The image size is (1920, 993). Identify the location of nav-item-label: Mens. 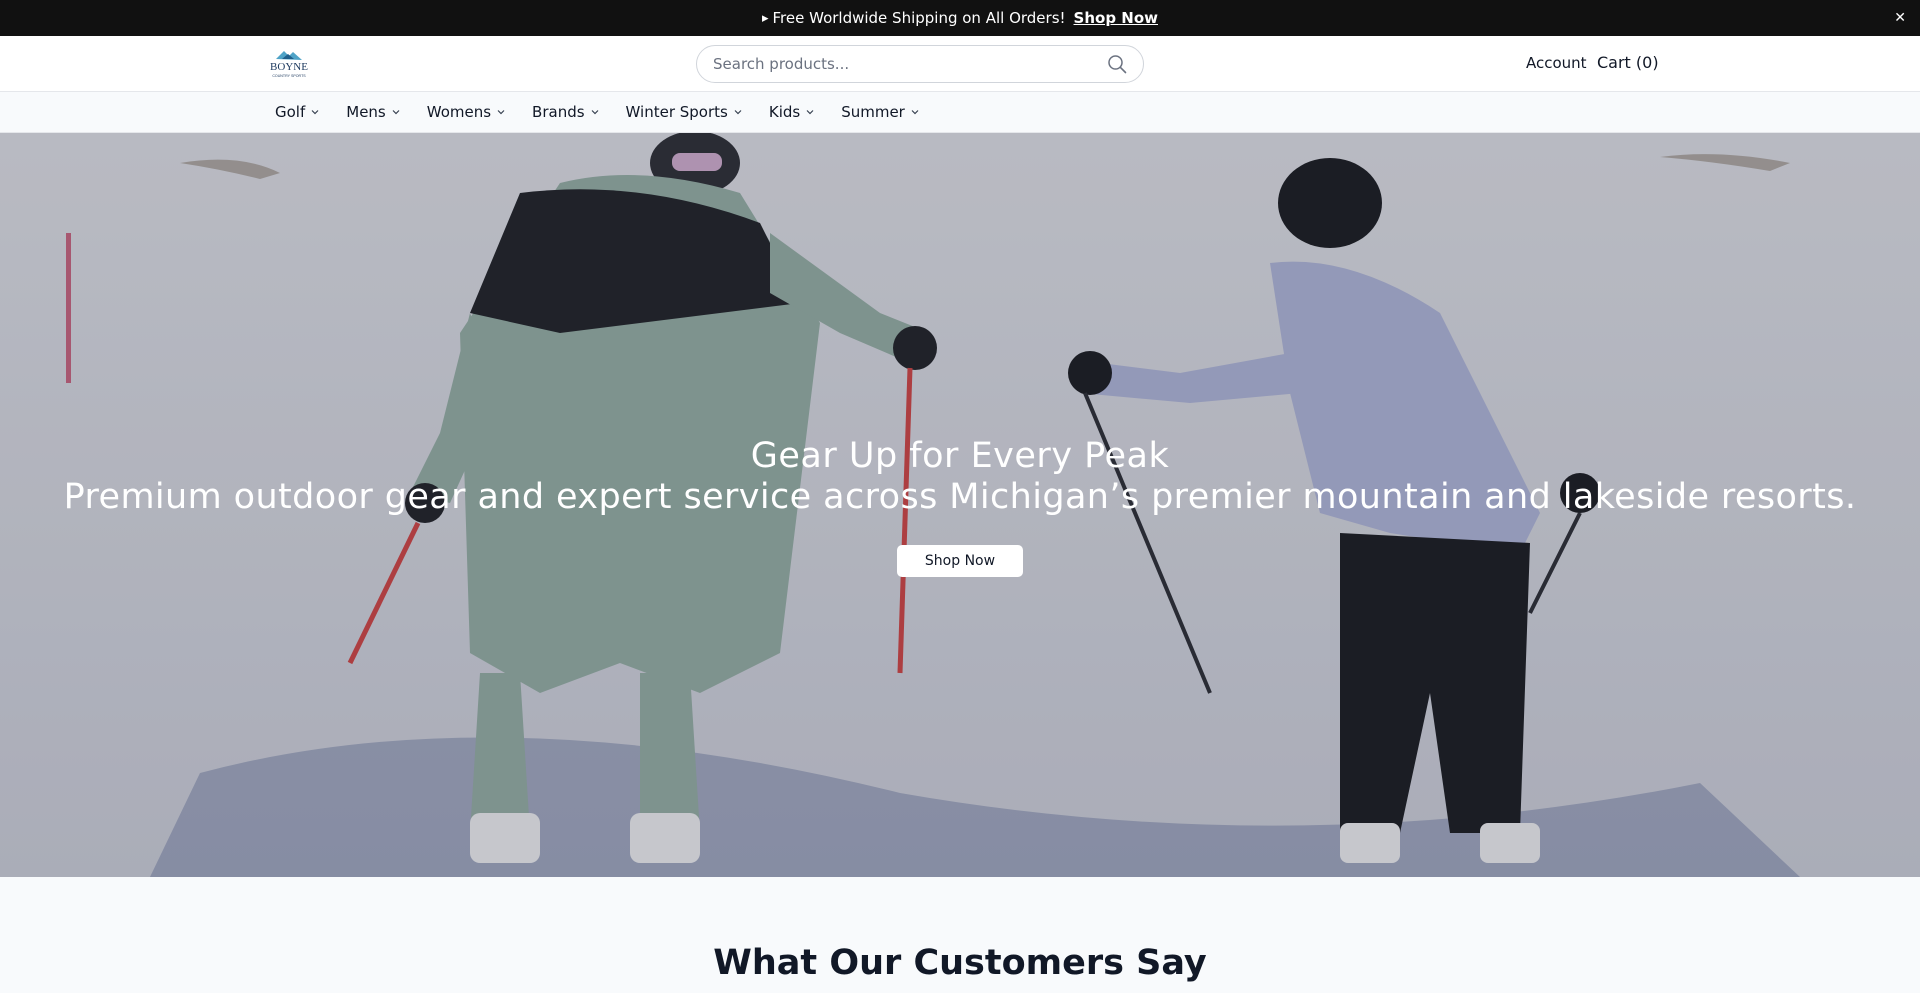
(366, 112).